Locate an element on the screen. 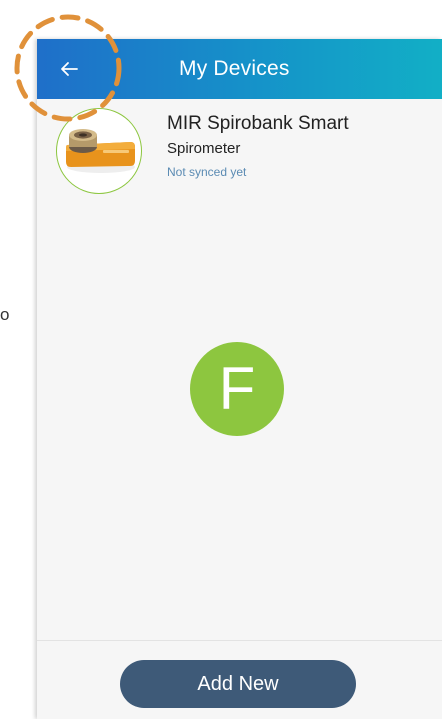 The width and height of the screenshot is (442, 719). spirometer-icon is located at coordinates (100, 151).